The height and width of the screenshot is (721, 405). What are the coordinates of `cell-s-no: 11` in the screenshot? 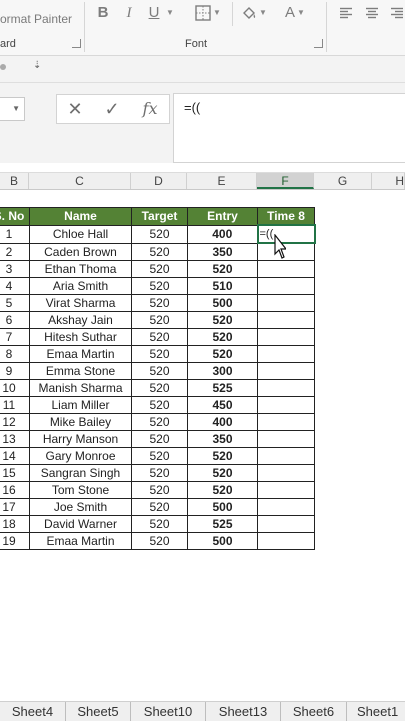 It's located at (15, 405).